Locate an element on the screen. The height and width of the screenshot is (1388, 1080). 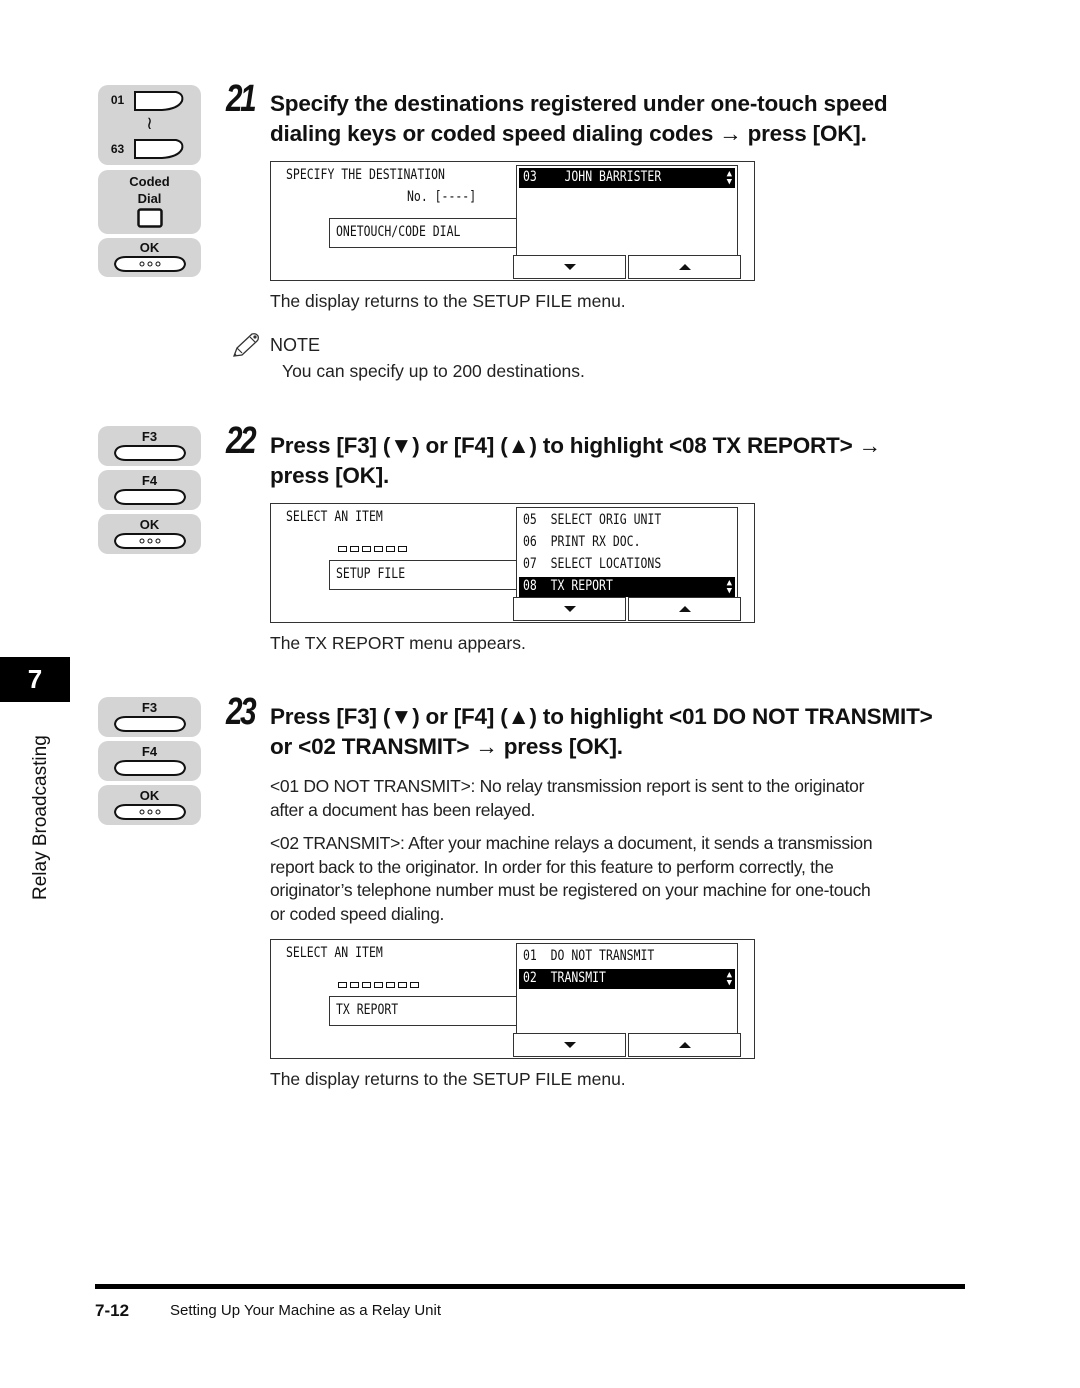
note-label: NOTE is located at coordinates (295, 345).